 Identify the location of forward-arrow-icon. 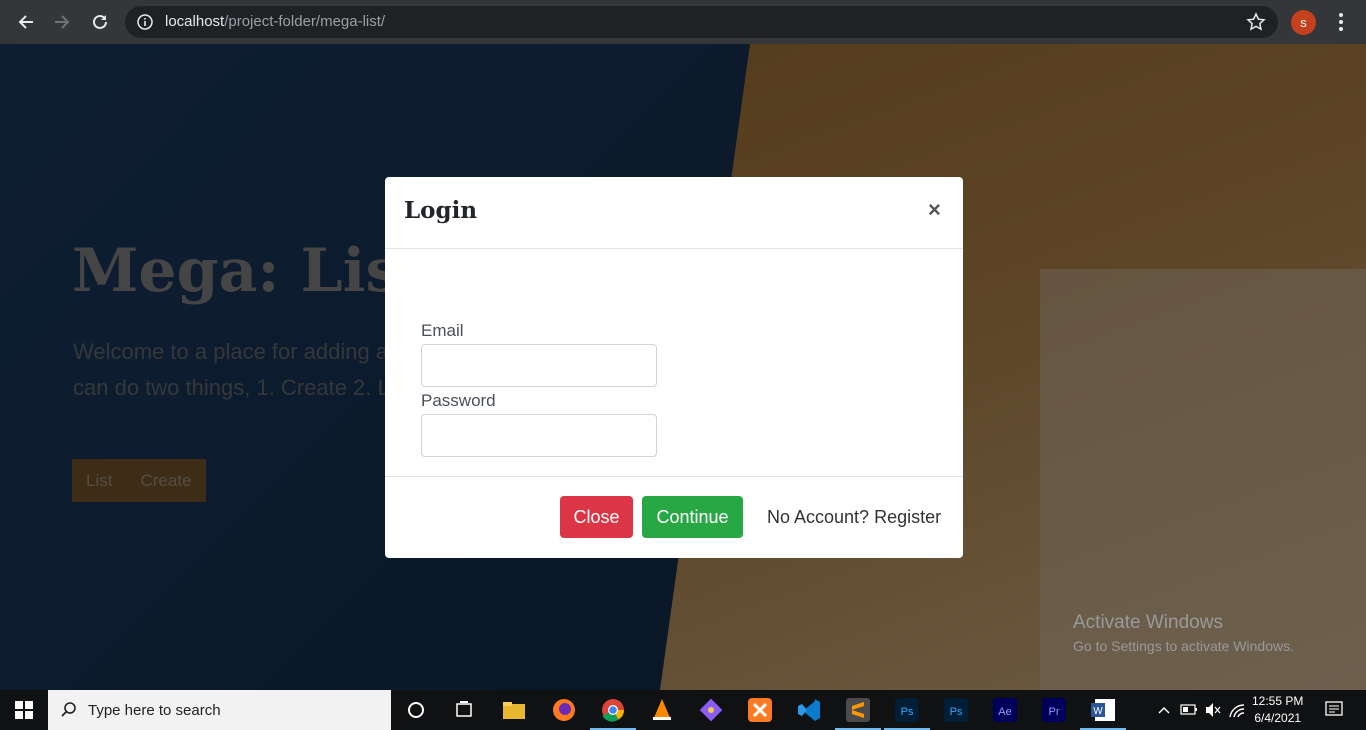
(62, 22).